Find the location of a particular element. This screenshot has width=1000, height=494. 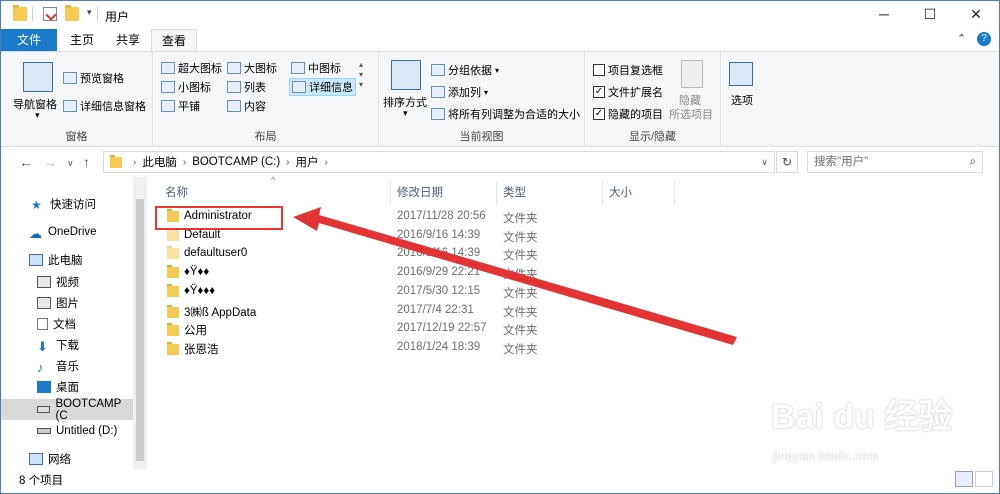

nav-item-pictures: 图片 is located at coordinates (67, 302).